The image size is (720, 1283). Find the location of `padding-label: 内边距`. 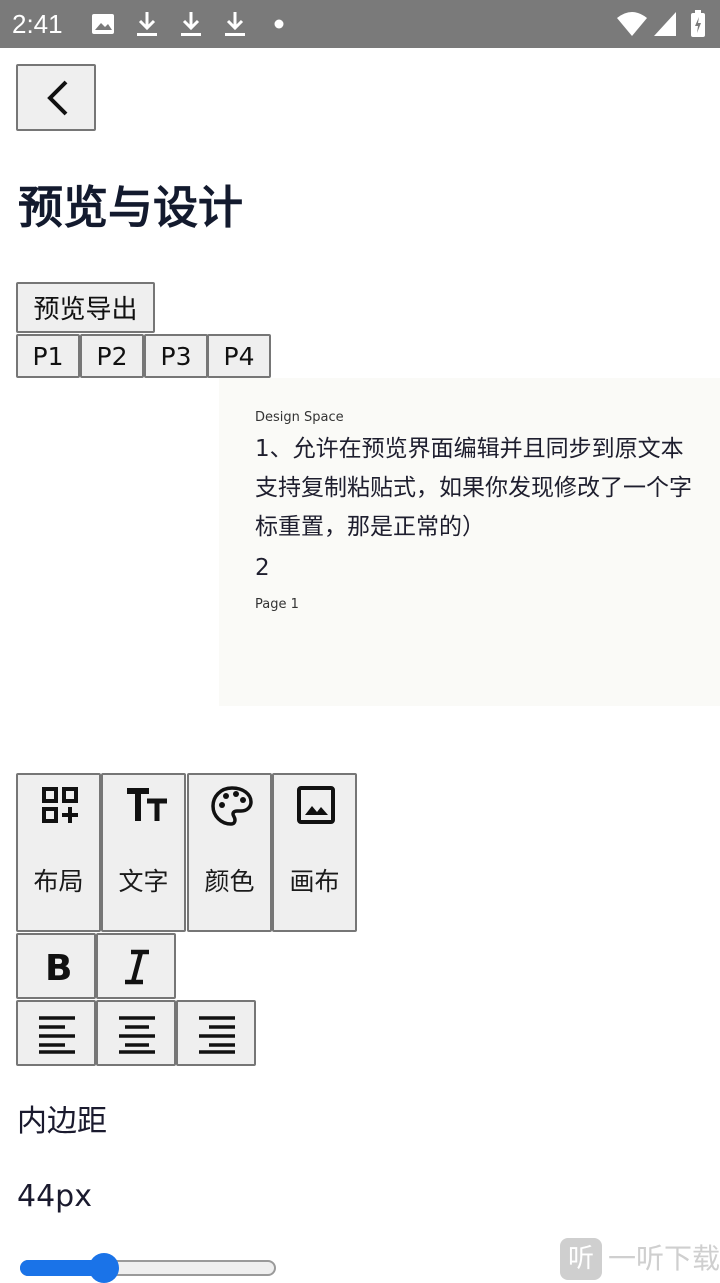

padding-label: 内边距 is located at coordinates (62, 1121).